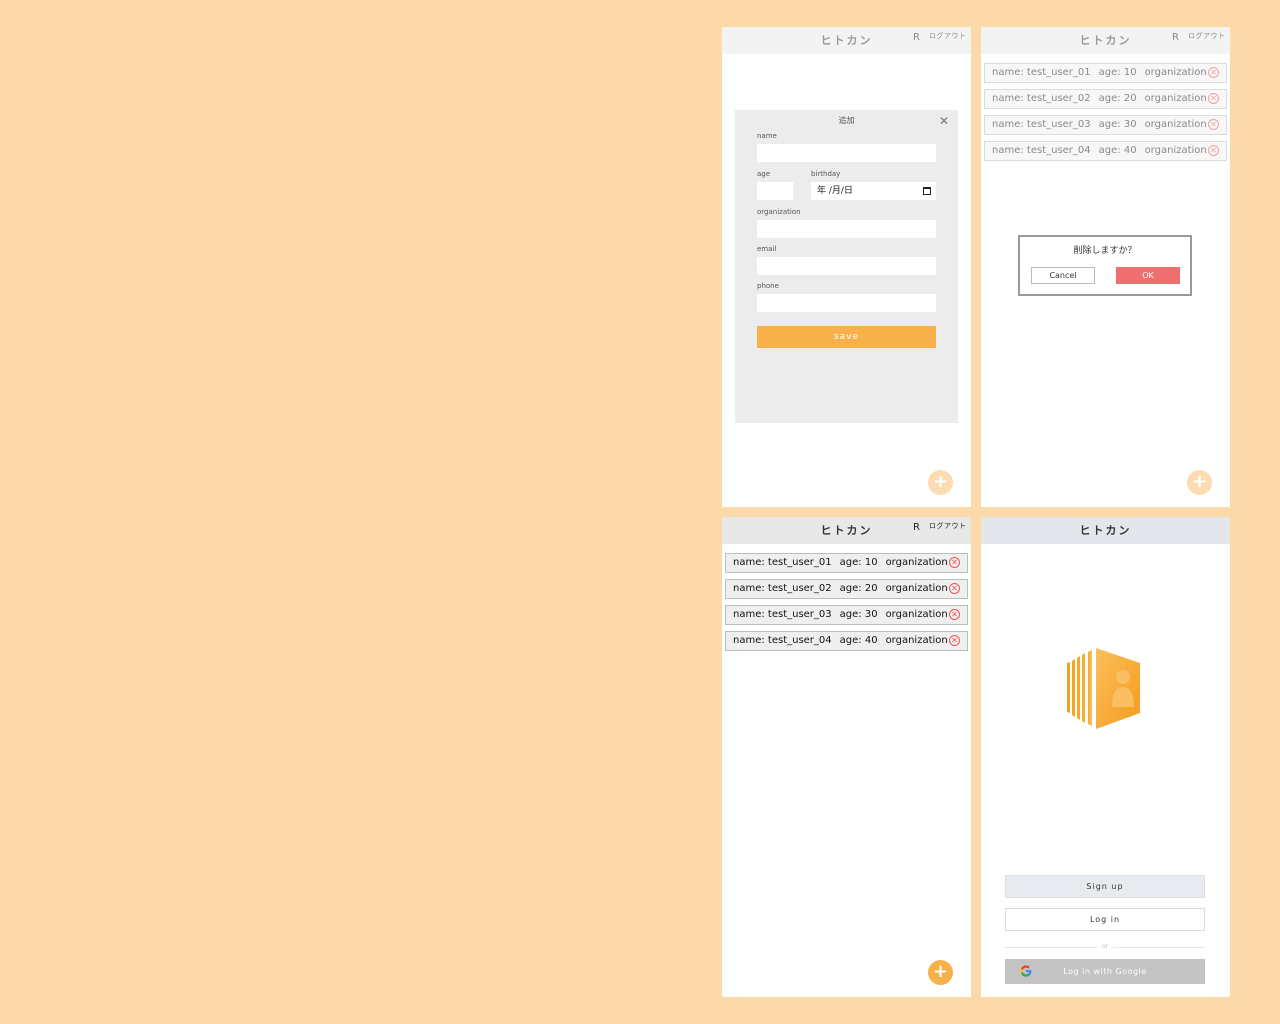 Image resolution: width=1280 pixels, height=1024 pixels. Describe the element at coordinates (846, 120) in the screenshot. I see `modal-title: 追加` at that location.